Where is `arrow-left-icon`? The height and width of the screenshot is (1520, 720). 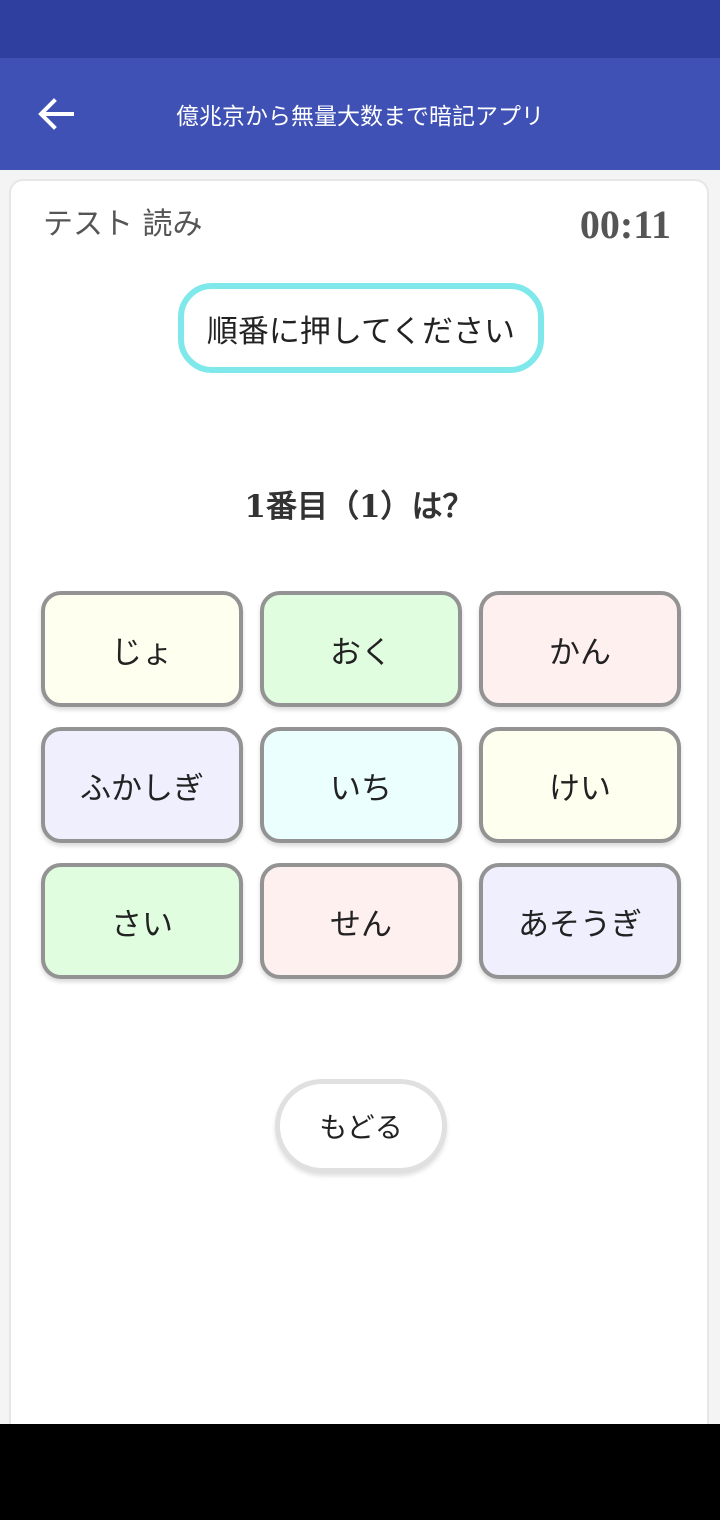
arrow-left-icon is located at coordinates (56, 114).